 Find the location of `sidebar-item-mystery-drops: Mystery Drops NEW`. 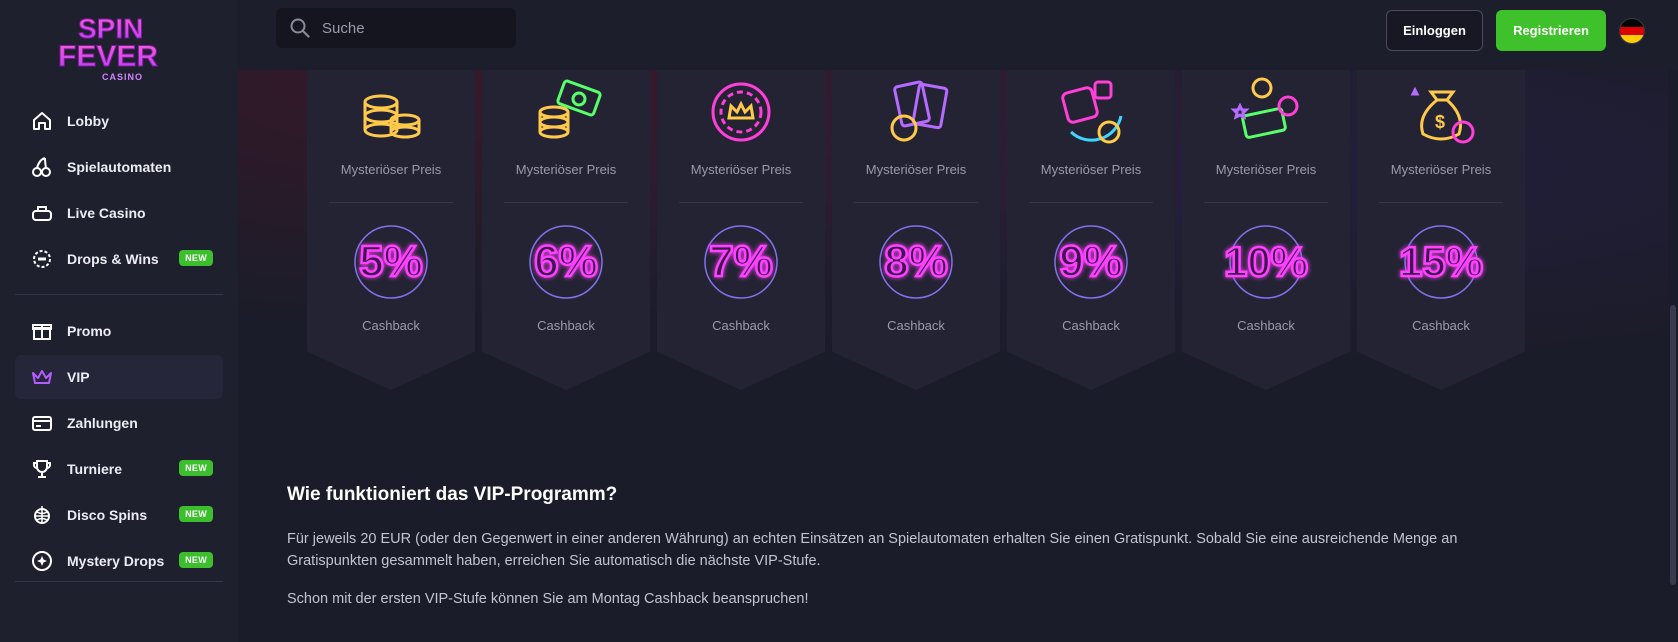

sidebar-item-mystery-drops: Mystery Drops NEW is located at coordinates (119, 561).